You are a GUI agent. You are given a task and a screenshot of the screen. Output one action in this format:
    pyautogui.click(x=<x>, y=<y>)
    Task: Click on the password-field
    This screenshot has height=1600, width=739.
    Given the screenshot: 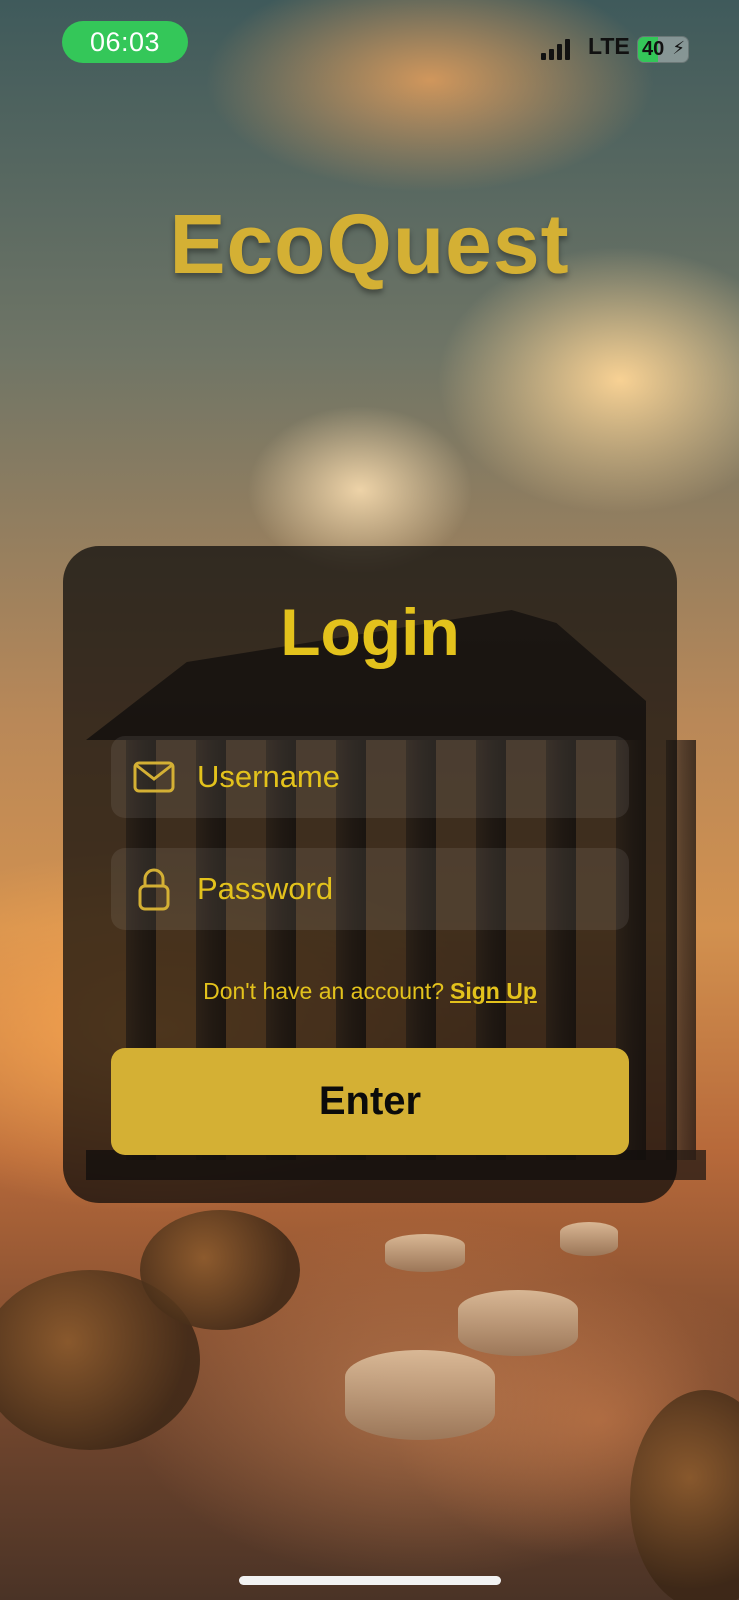 What is the action you would take?
    pyautogui.click(x=370, y=889)
    